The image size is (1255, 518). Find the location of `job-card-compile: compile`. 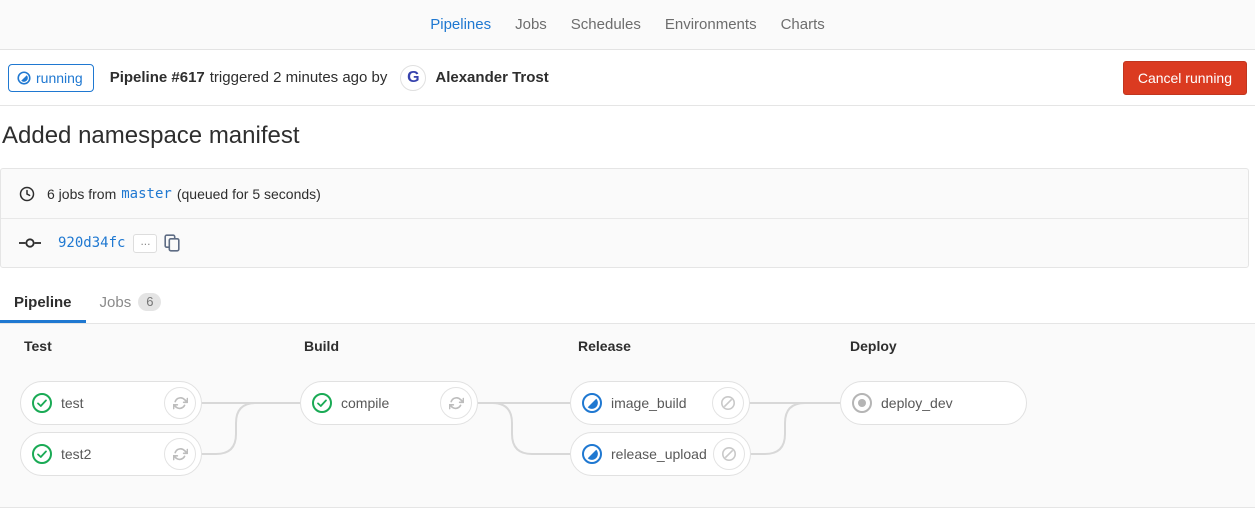

job-card-compile: compile is located at coordinates (389, 403).